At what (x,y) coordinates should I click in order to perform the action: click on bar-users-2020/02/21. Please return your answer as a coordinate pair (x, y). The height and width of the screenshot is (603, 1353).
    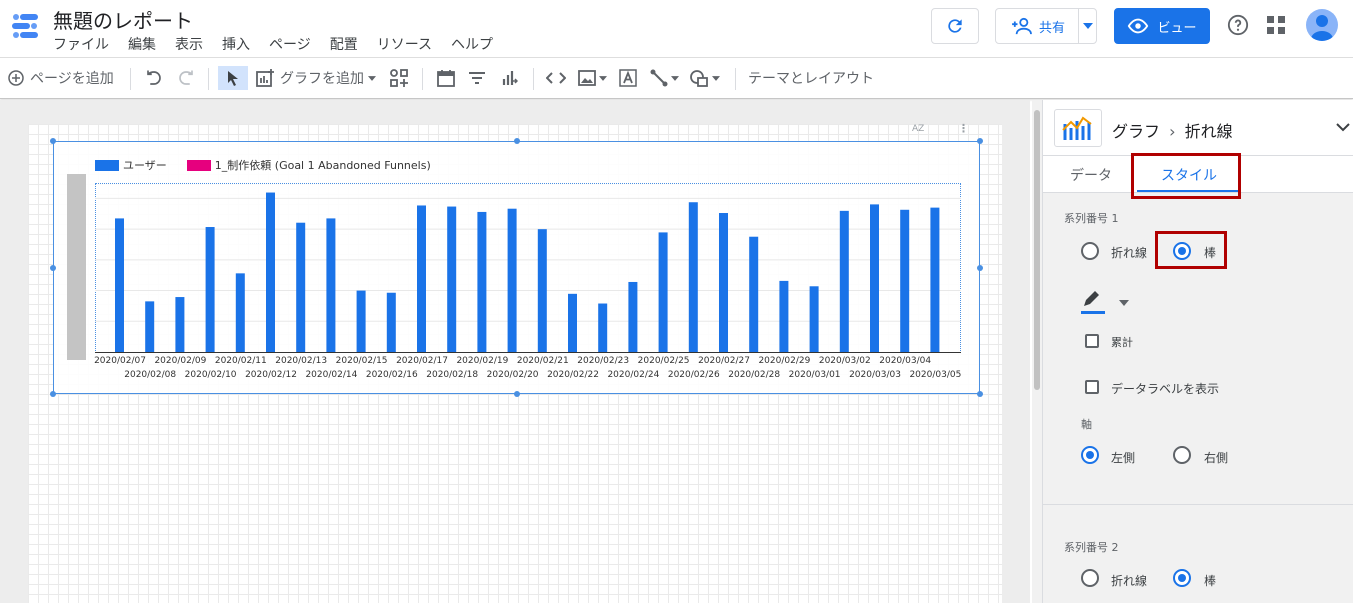
    Looking at the image, I should click on (542, 290).